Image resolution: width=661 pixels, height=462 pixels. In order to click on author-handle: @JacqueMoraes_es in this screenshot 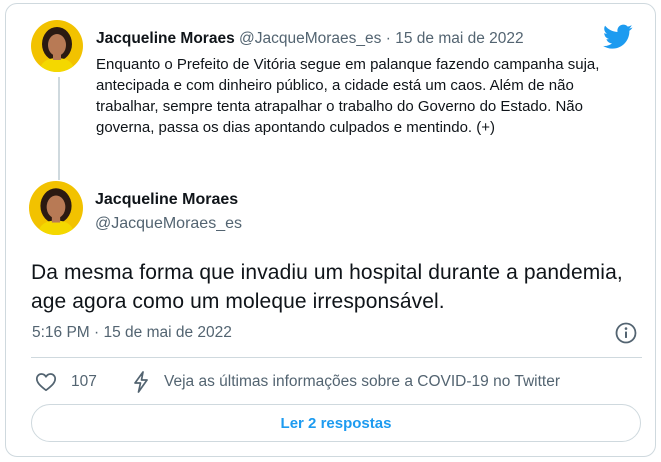, I will do `click(168, 224)`.